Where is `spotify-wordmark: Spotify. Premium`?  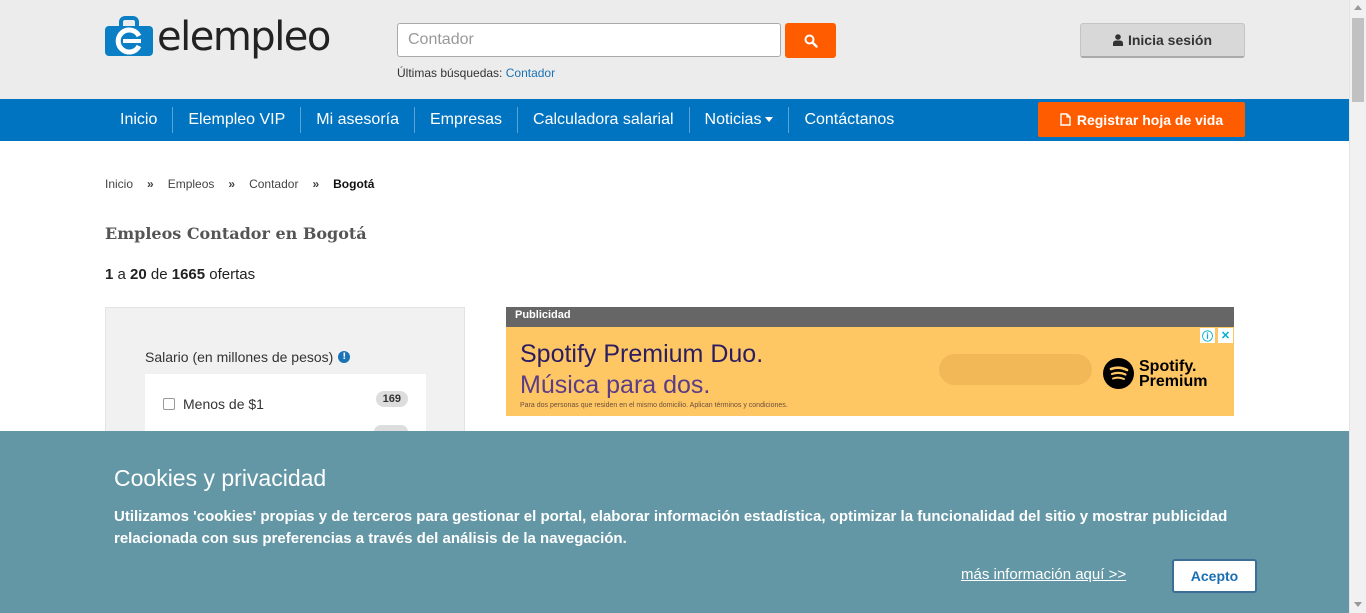
spotify-wordmark: Spotify. Premium is located at coordinates (1173, 374).